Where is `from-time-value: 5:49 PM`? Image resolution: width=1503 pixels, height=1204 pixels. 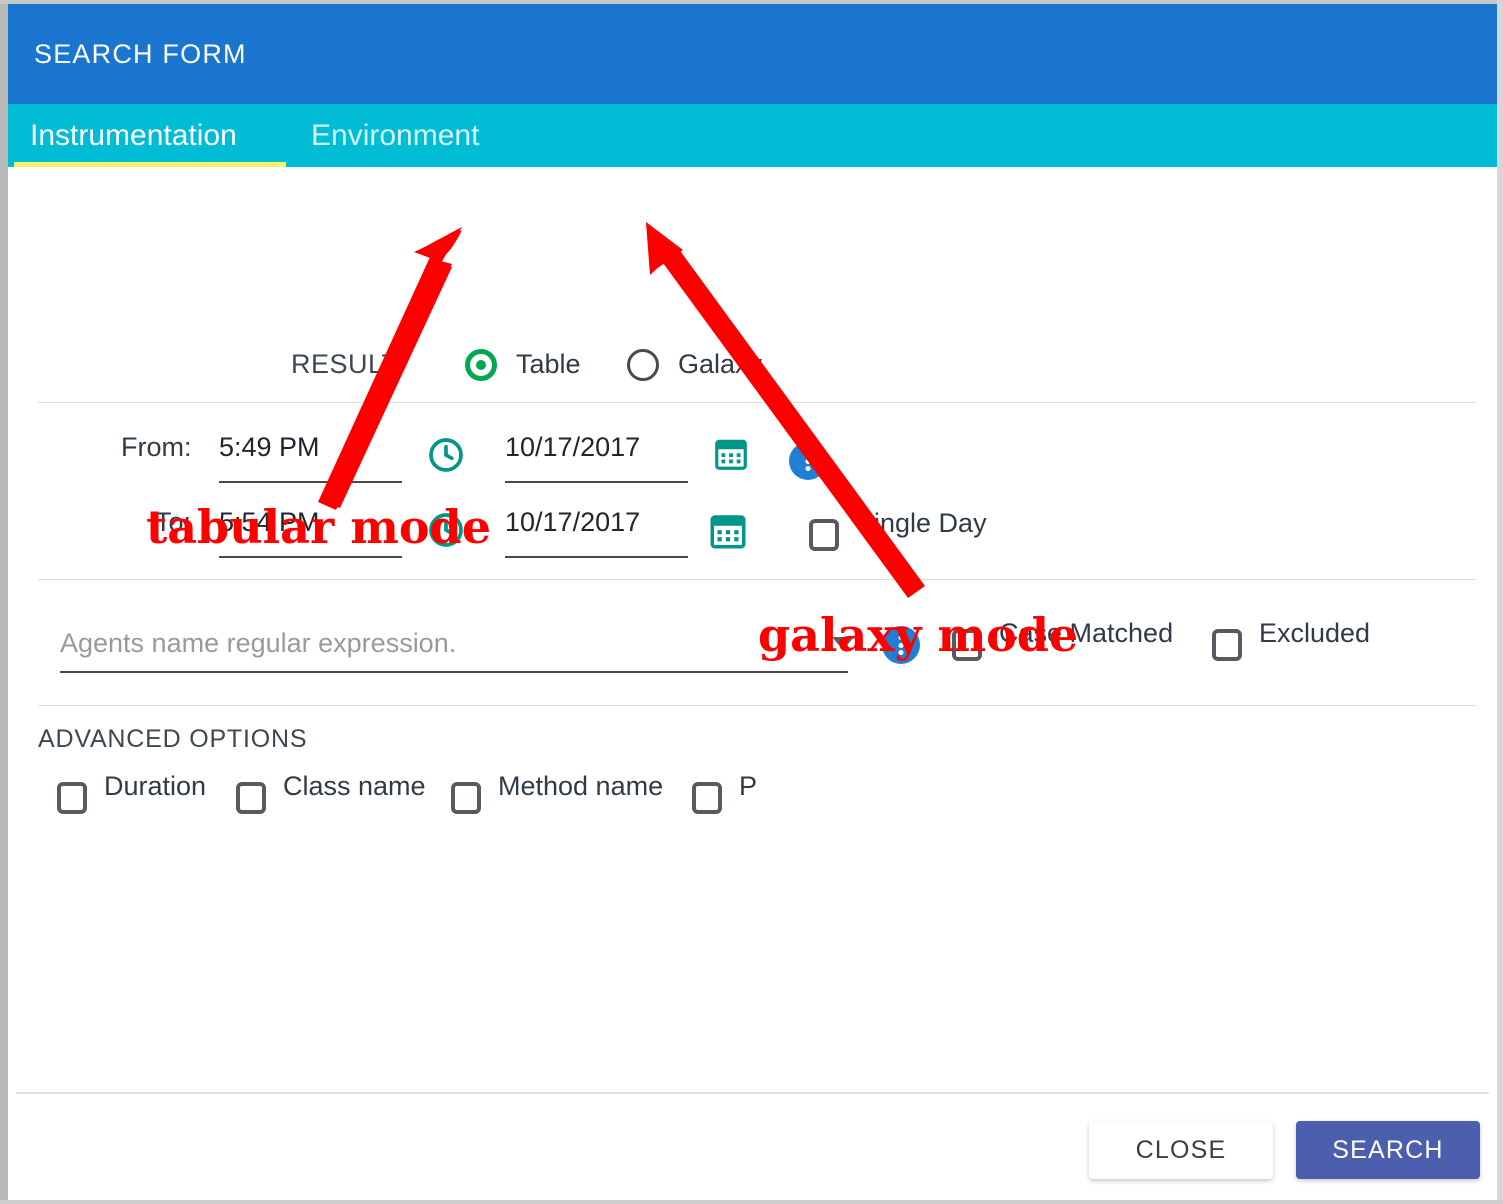 from-time-value: 5:49 PM is located at coordinates (269, 447).